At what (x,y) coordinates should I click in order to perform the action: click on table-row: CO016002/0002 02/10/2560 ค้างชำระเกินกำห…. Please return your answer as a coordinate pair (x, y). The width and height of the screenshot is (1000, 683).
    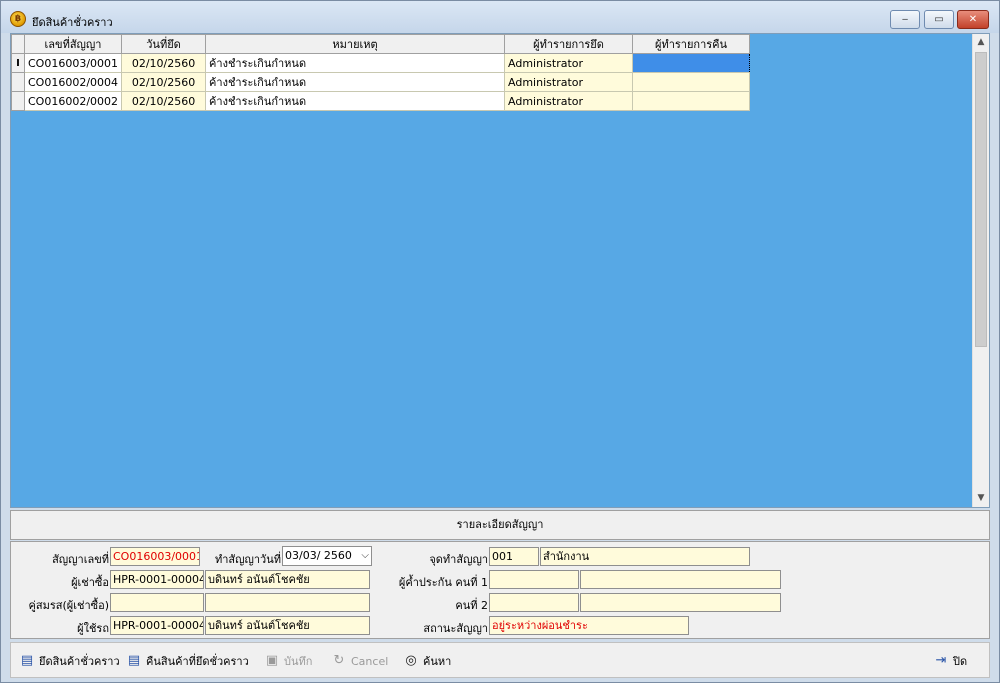
    Looking at the image, I should click on (381, 101).